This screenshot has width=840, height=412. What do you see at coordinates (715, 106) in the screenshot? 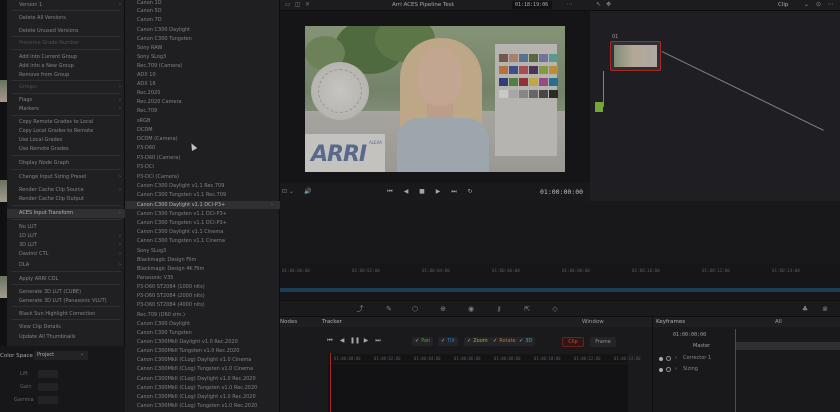
I see `node-editor: 01` at bounding box center [715, 106].